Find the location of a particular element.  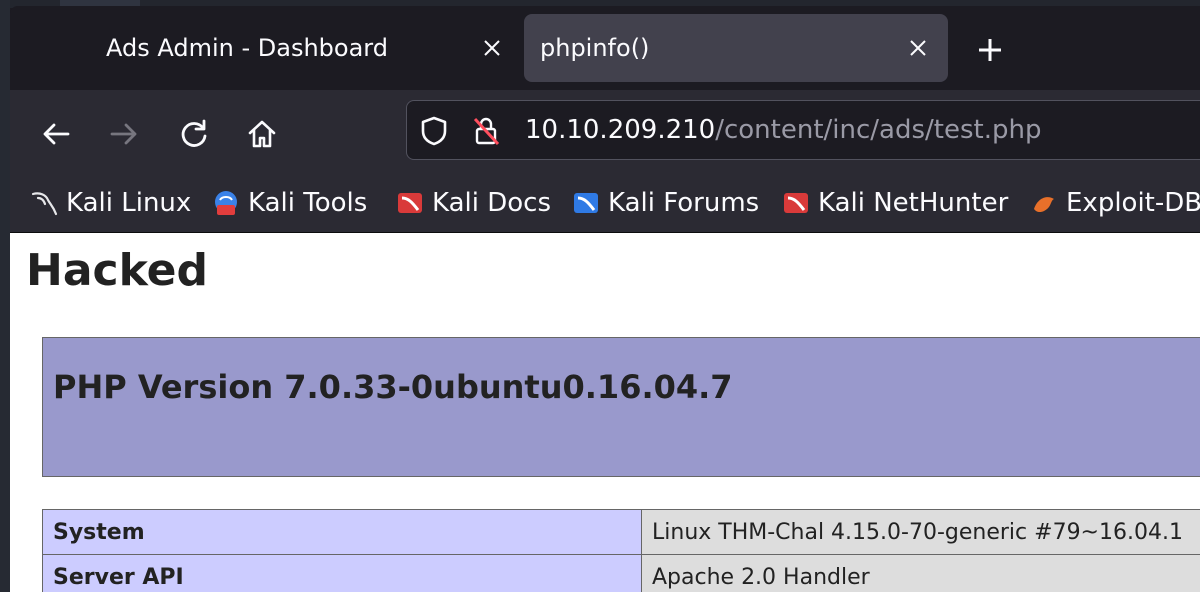

bookmark-kali-linux: Kali Linux is located at coordinates (110, 203).